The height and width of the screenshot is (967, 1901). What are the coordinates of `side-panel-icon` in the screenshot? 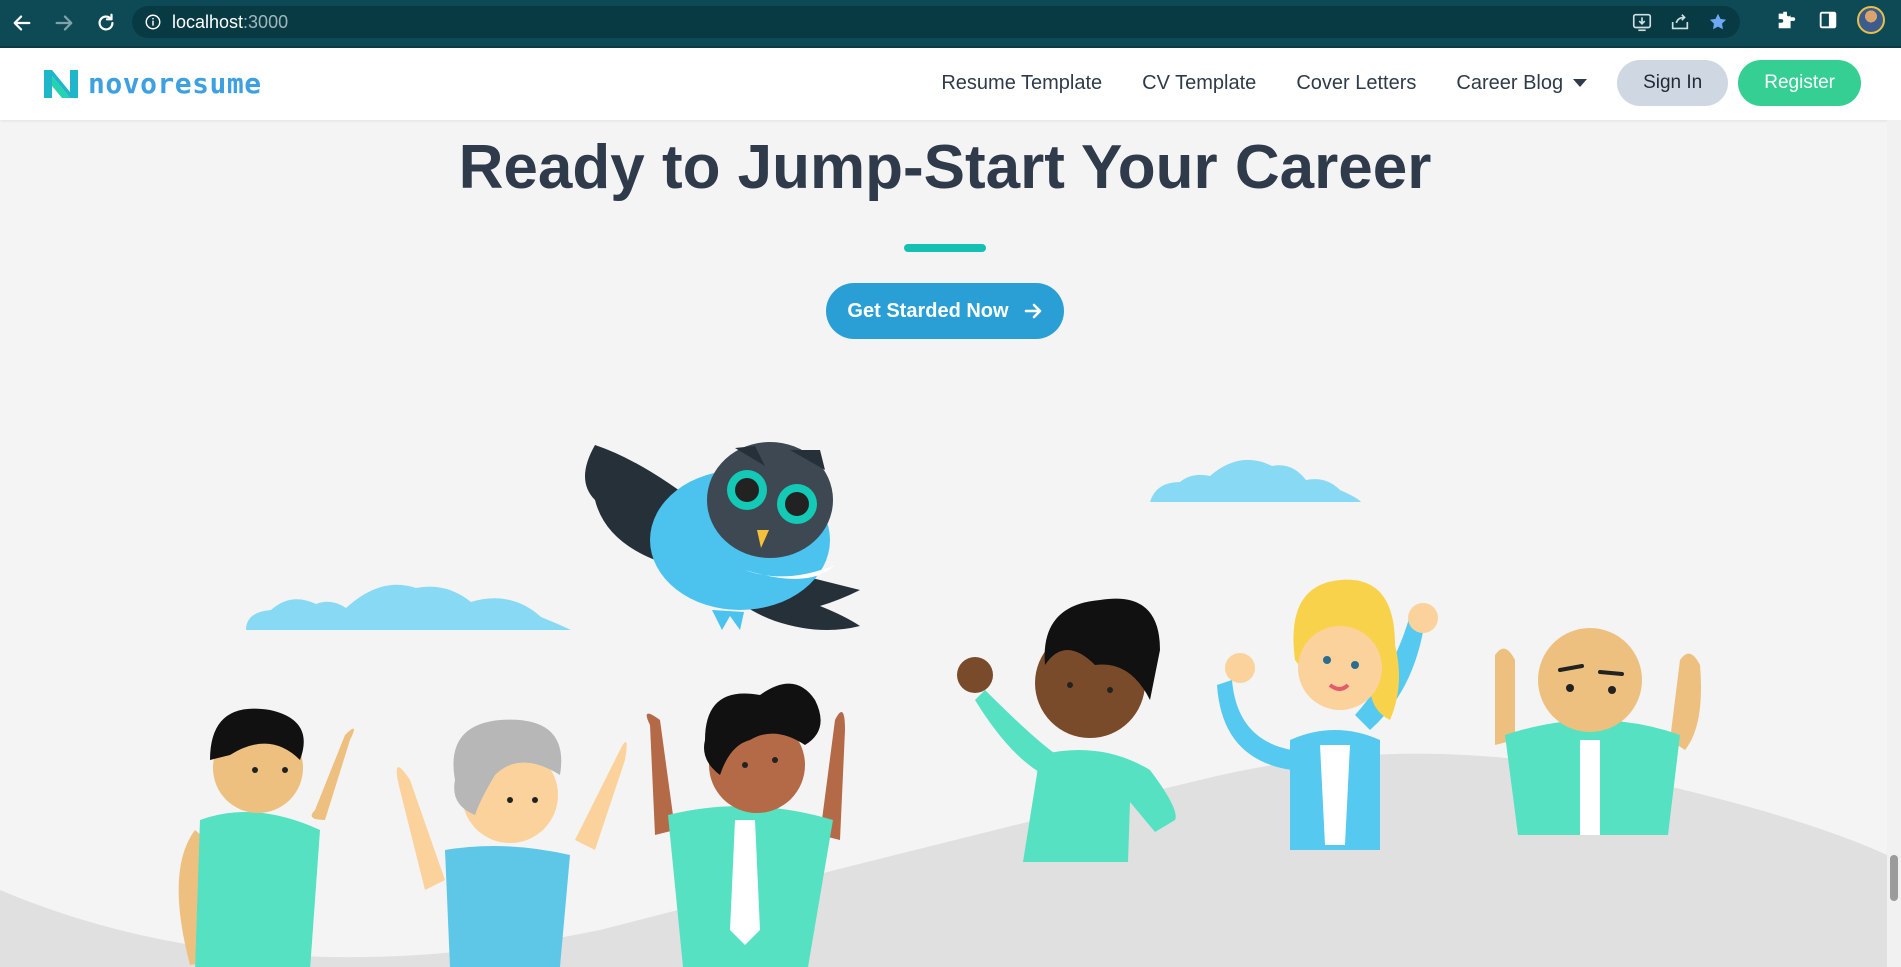 It's located at (1828, 20).